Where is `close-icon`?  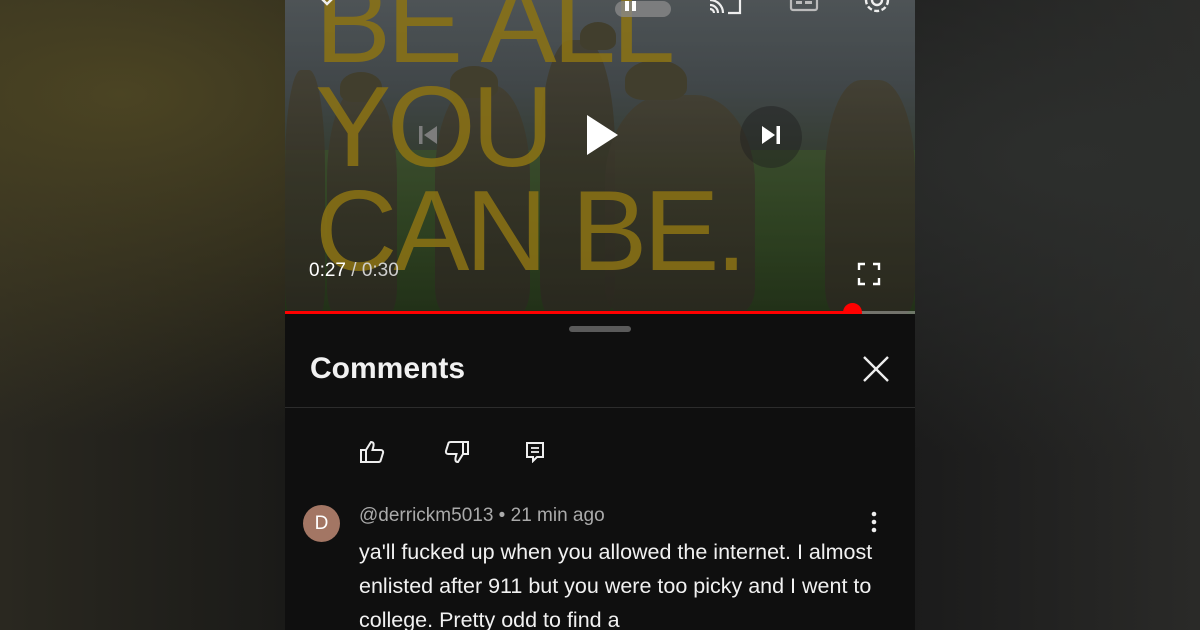 close-icon is located at coordinates (878, 371).